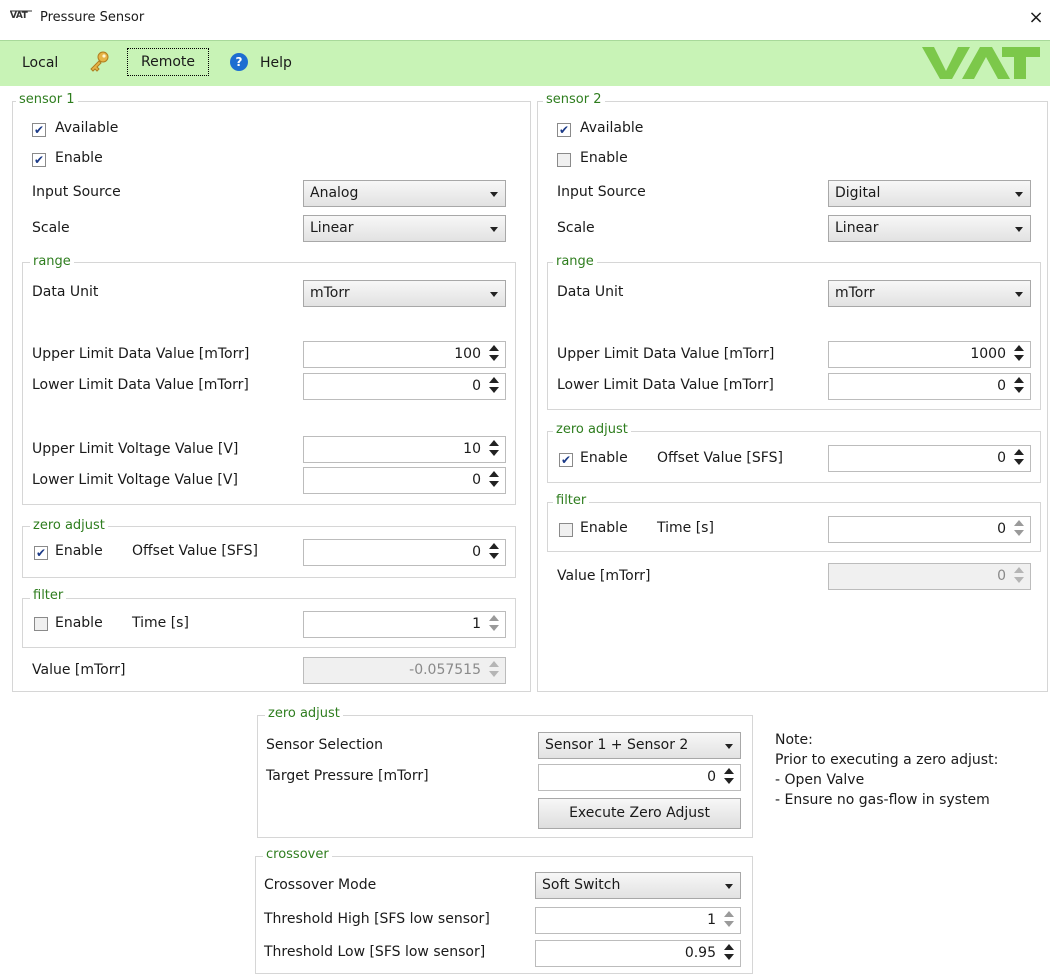 Image resolution: width=1050 pixels, height=980 pixels. I want to click on sensor1-available-checkbox: ✔, so click(39, 130).